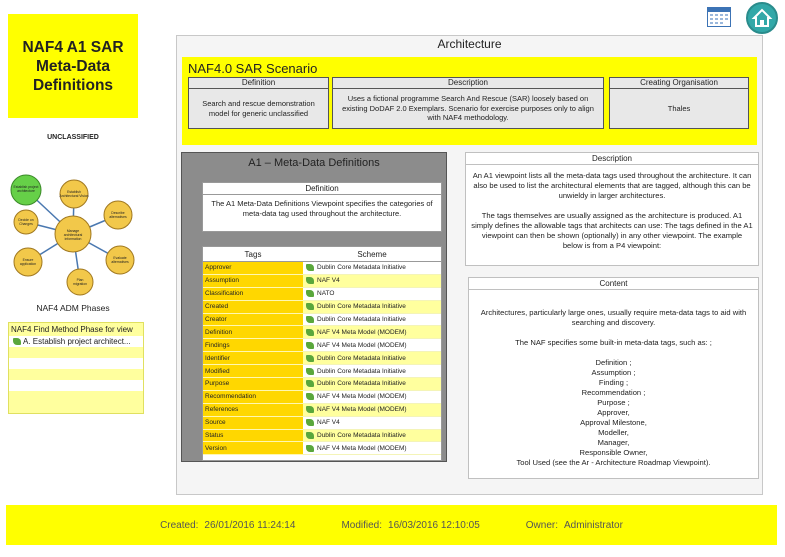  I want to click on a1-title: A1 – Meta-Data Definitions, so click(314, 163).